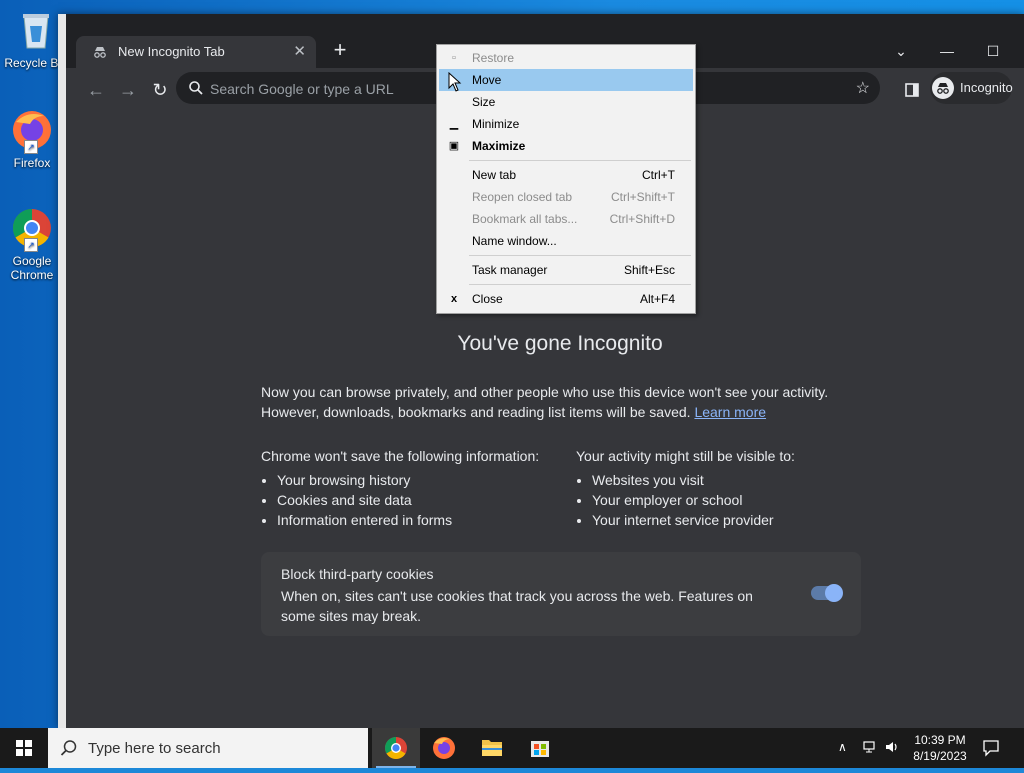 The height and width of the screenshot is (773, 1024). What do you see at coordinates (658, 175) in the screenshot?
I see `menu-item-shortcut: Ctrl+T` at bounding box center [658, 175].